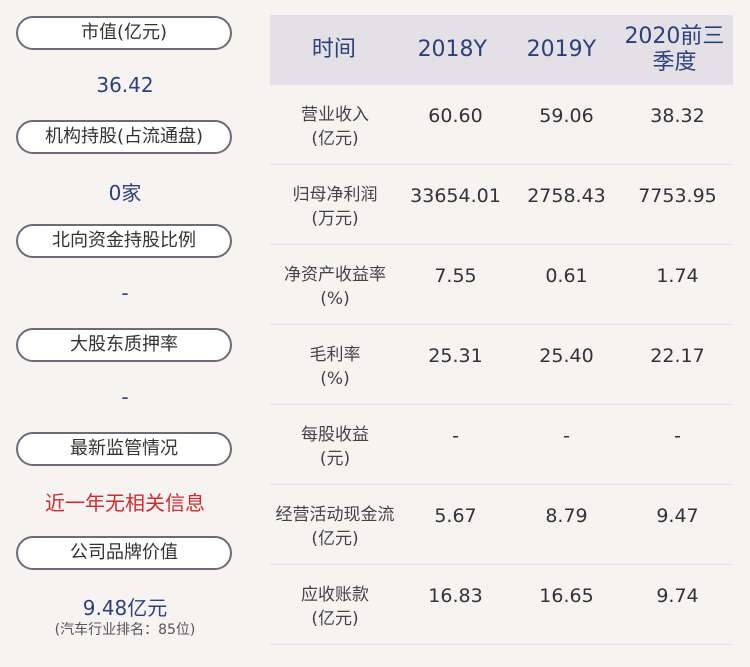  Describe the element at coordinates (125, 193) in the screenshot. I see `institution-holding-value: 0家` at that location.